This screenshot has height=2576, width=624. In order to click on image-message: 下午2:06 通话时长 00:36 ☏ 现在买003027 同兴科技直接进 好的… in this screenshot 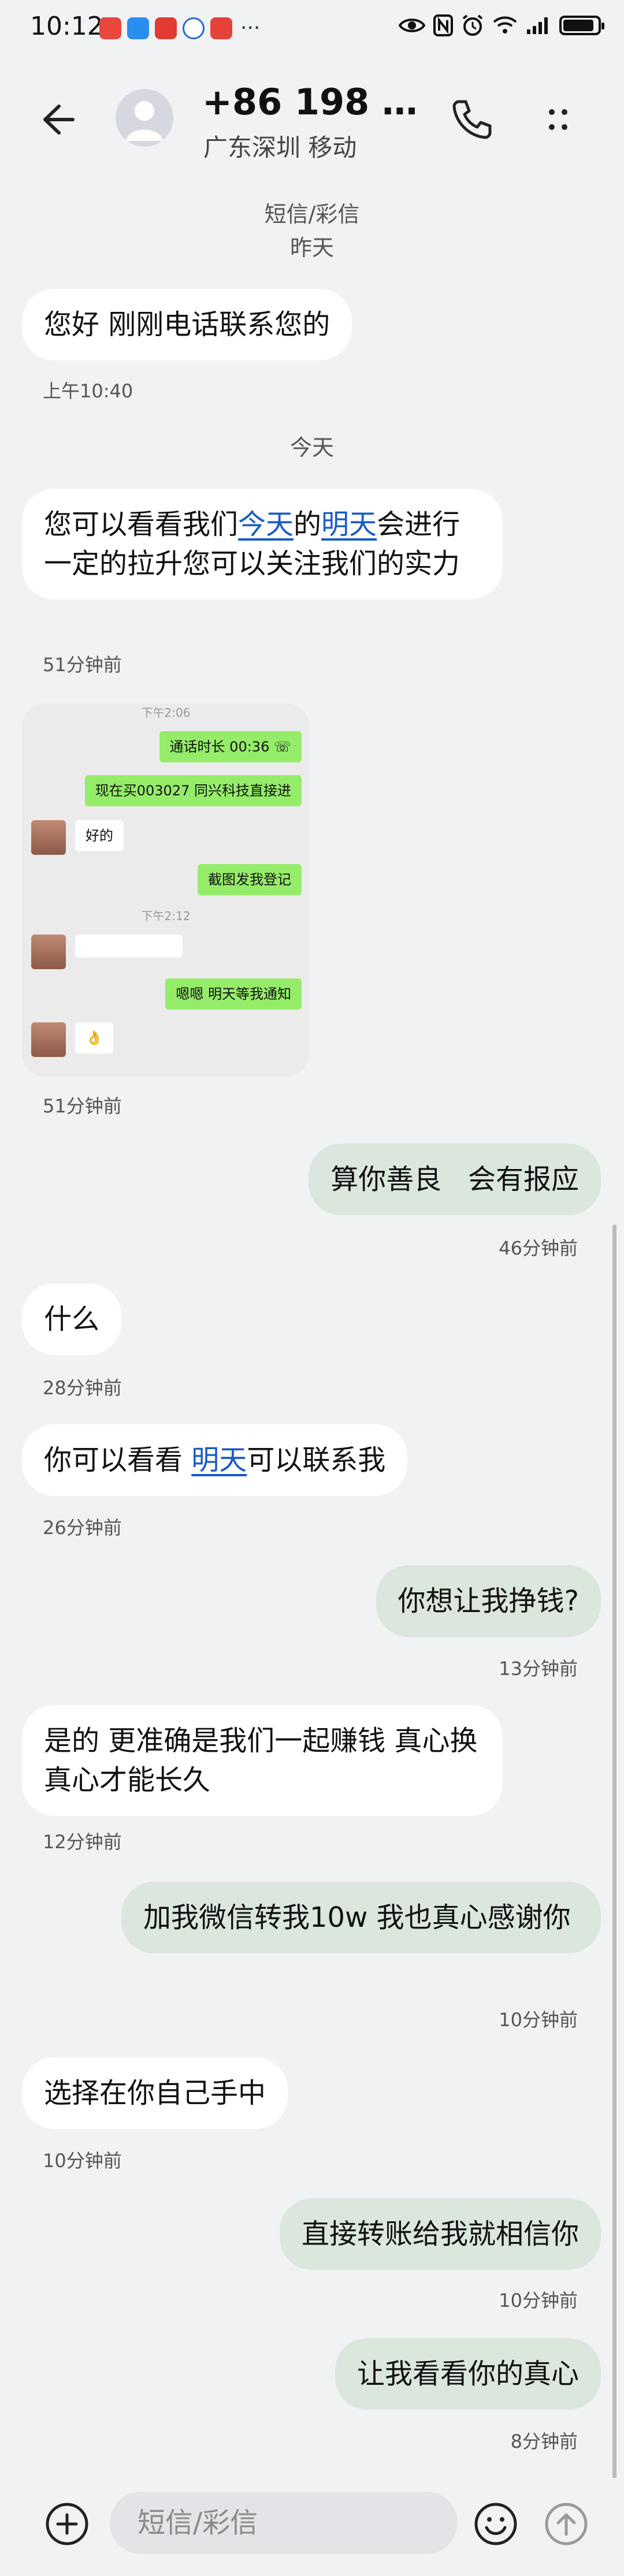, I will do `click(166, 890)`.